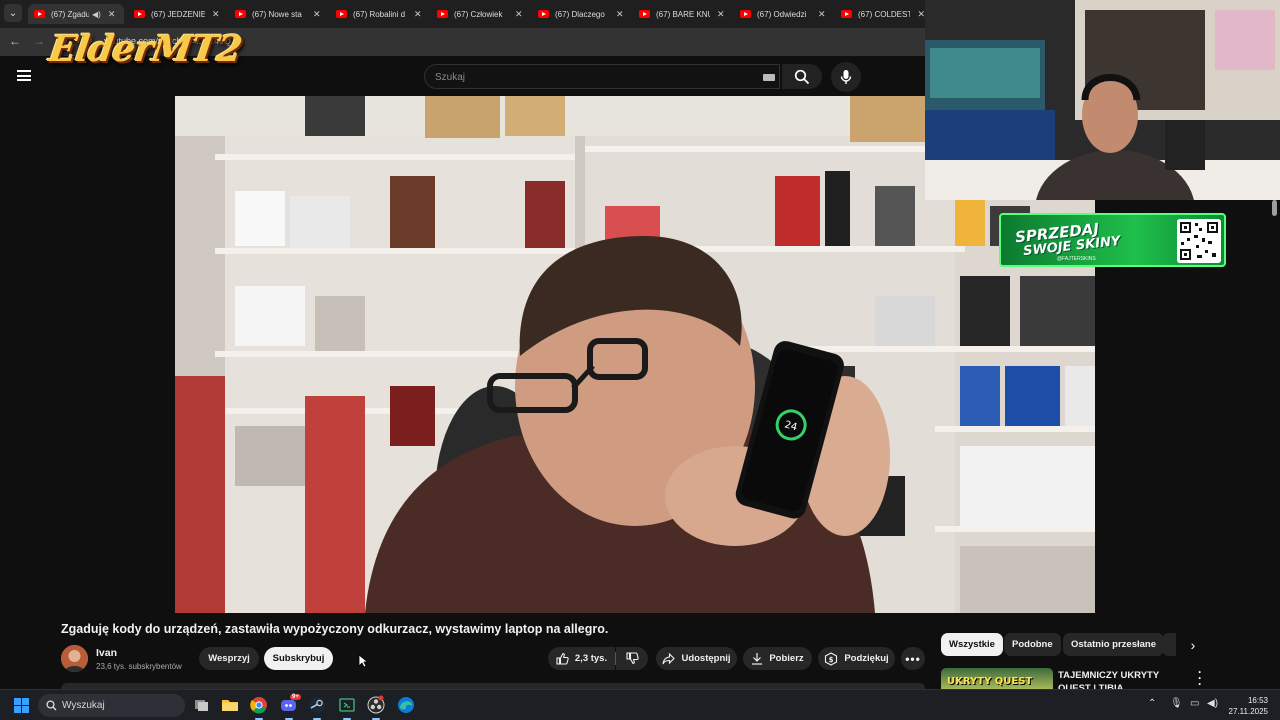  What do you see at coordinates (117, 705) in the screenshot?
I see `taskbar-search-input` at bounding box center [117, 705].